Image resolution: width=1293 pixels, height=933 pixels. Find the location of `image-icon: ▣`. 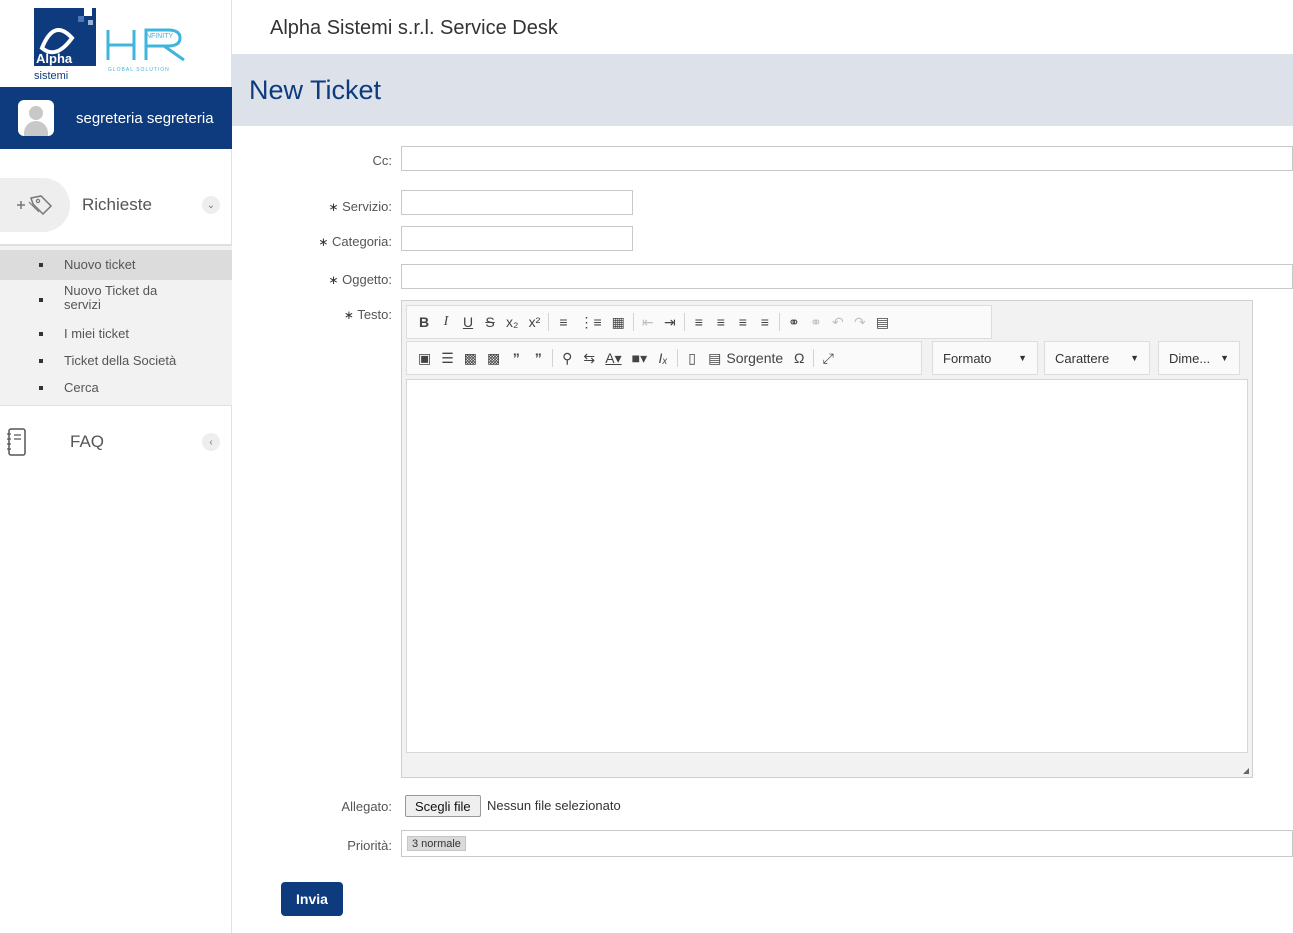

image-icon: ▣ is located at coordinates (424, 358).